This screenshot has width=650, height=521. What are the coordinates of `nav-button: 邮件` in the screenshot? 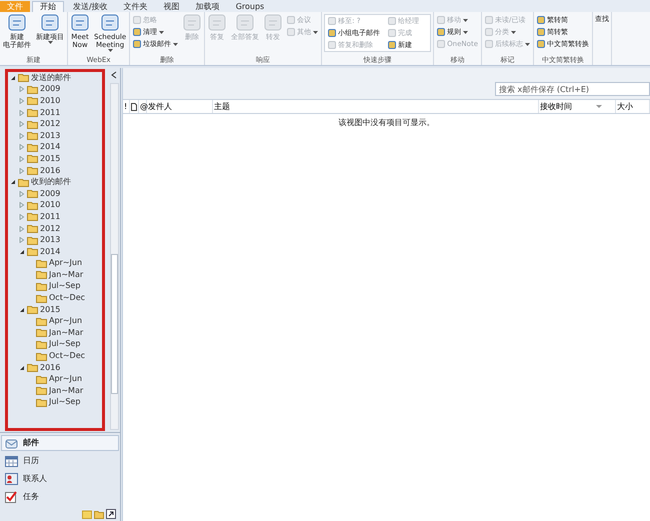 It's located at (60, 443).